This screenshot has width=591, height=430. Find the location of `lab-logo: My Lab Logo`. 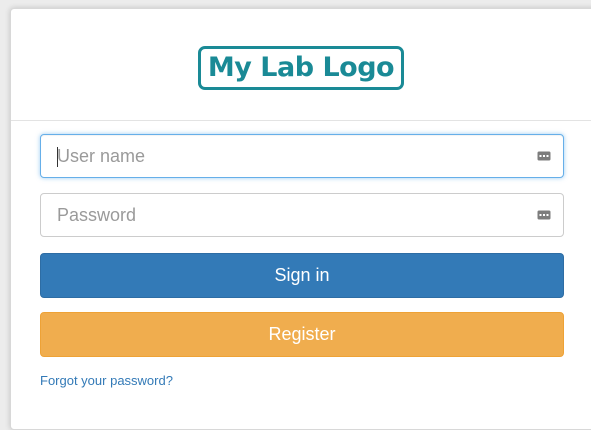

lab-logo: My Lab Logo is located at coordinates (301, 68).